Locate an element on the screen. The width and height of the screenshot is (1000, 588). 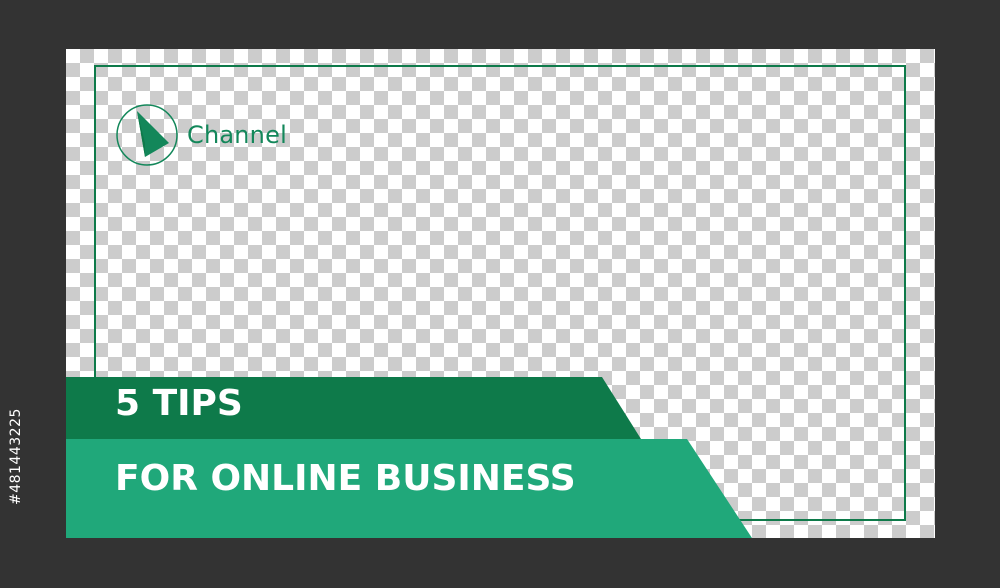
channel-name: Channel is located at coordinates (237, 135).